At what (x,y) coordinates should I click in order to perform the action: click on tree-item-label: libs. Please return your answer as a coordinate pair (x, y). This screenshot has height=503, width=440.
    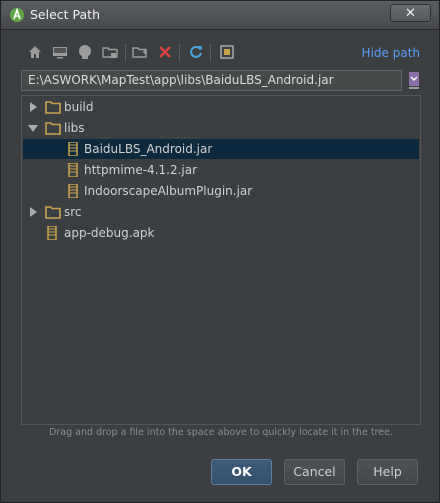
    Looking at the image, I should click on (74, 128).